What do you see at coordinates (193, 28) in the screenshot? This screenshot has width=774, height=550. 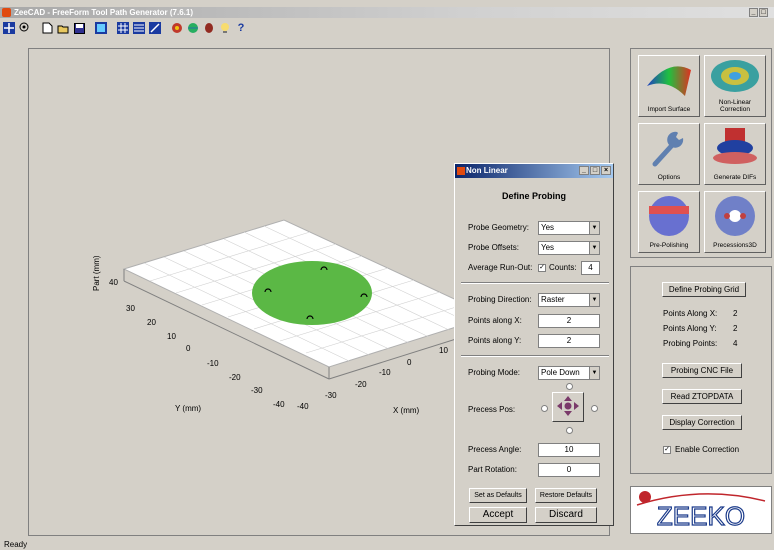 I see `globe-icon` at bounding box center [193, 28].